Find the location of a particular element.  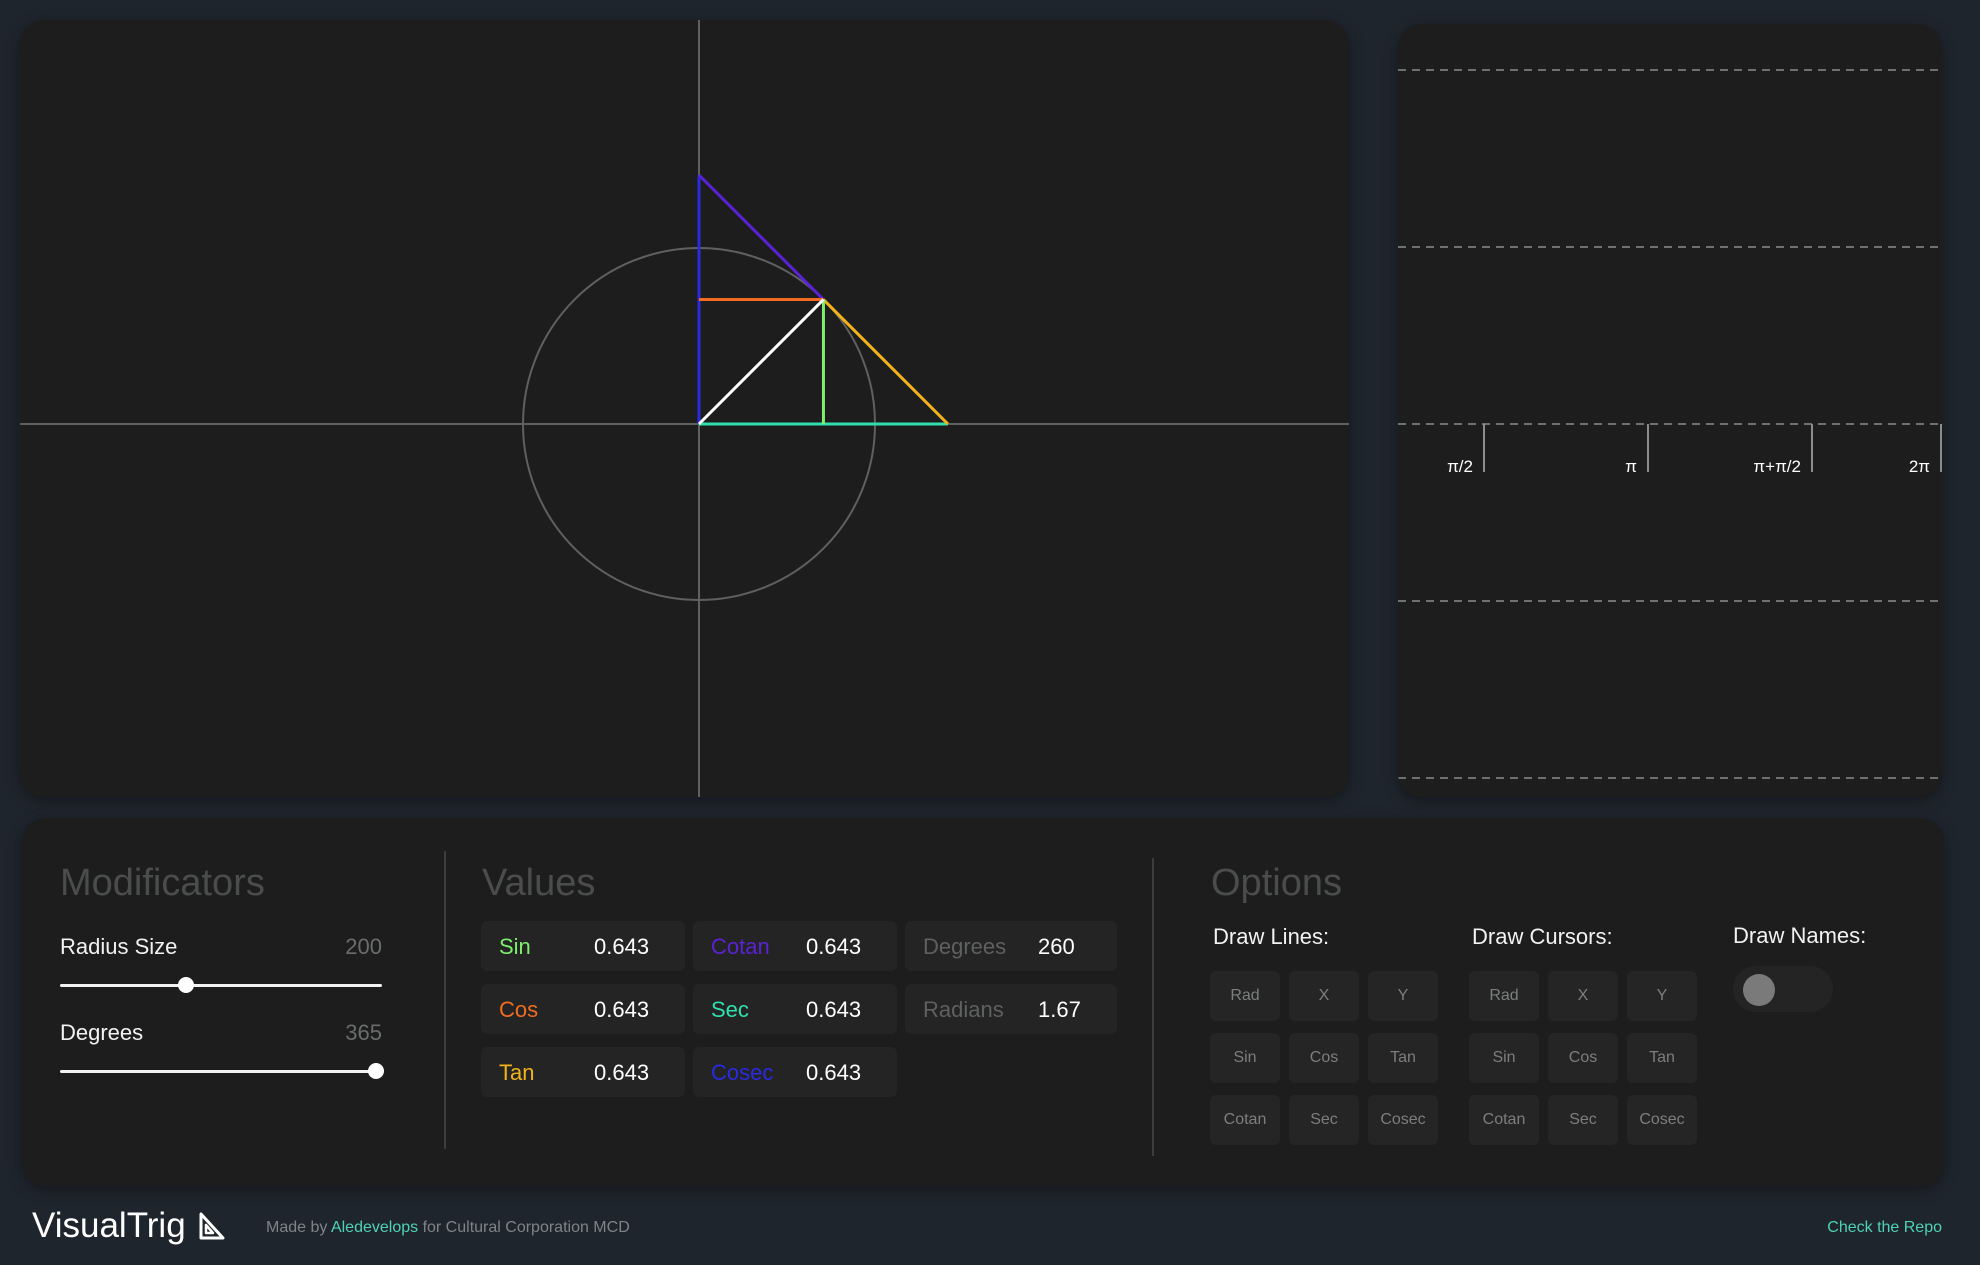

tan-line is located at coordinates (885, 362).